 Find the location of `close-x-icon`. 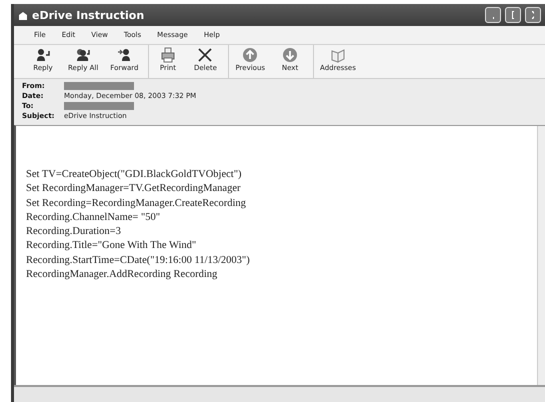

close-x-icon is located at coordinates (205, 55).